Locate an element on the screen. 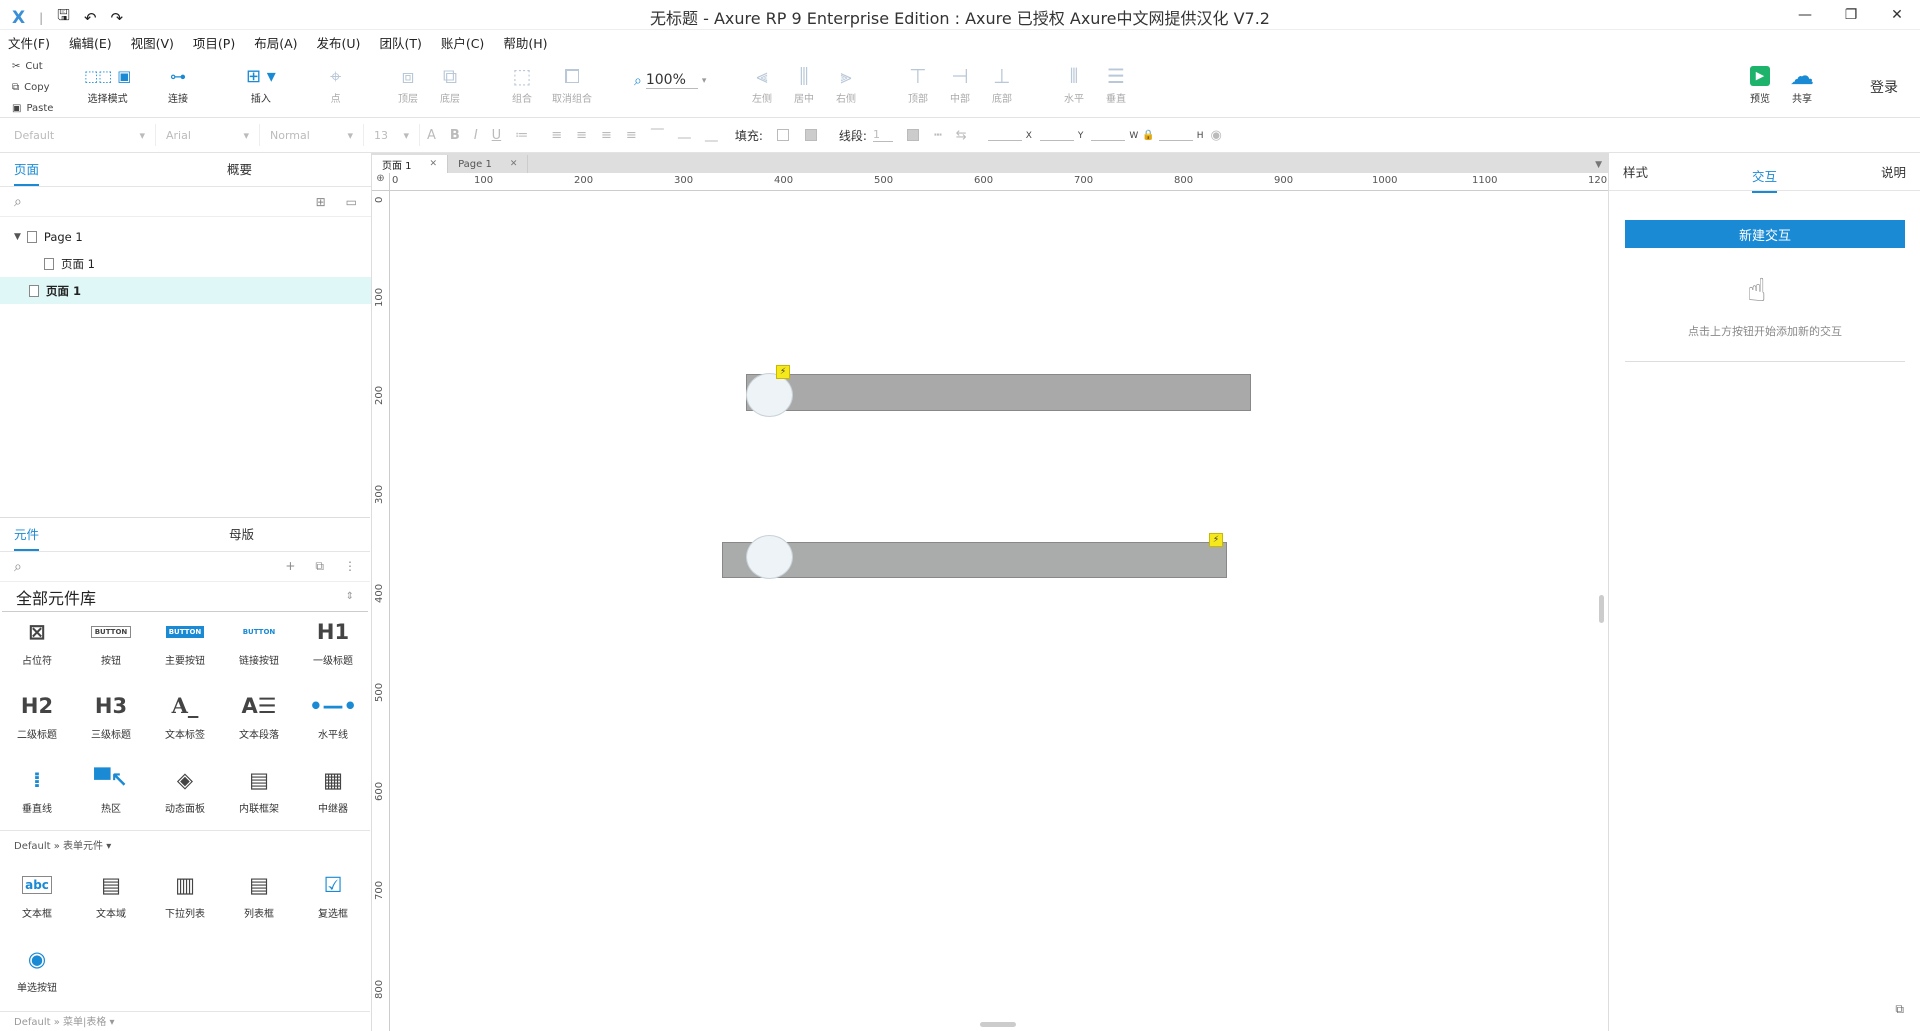 This screenshot has height=1031, width=1920. font-weight-select: Normal ▾ is located at coordinates (312, 135).